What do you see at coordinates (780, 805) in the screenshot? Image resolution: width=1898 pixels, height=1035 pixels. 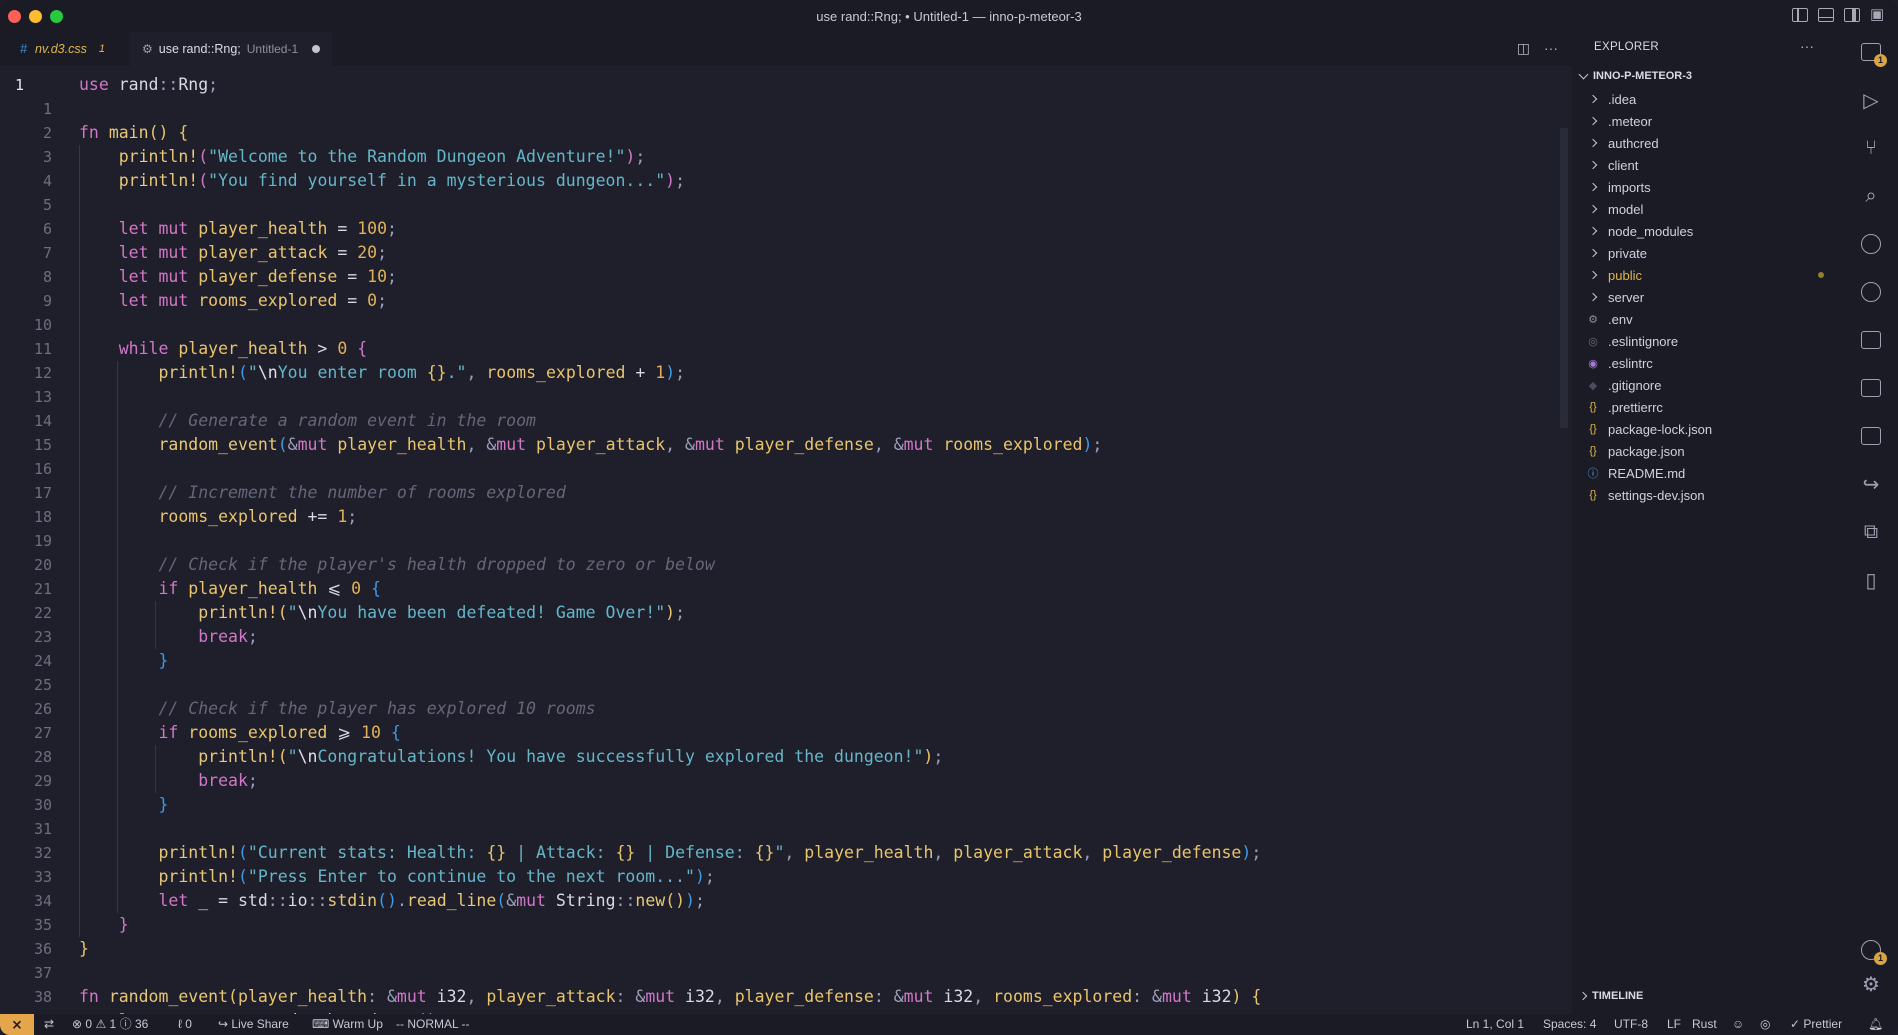 I see `code-line: 30 }` at bounding box center [780, 805].